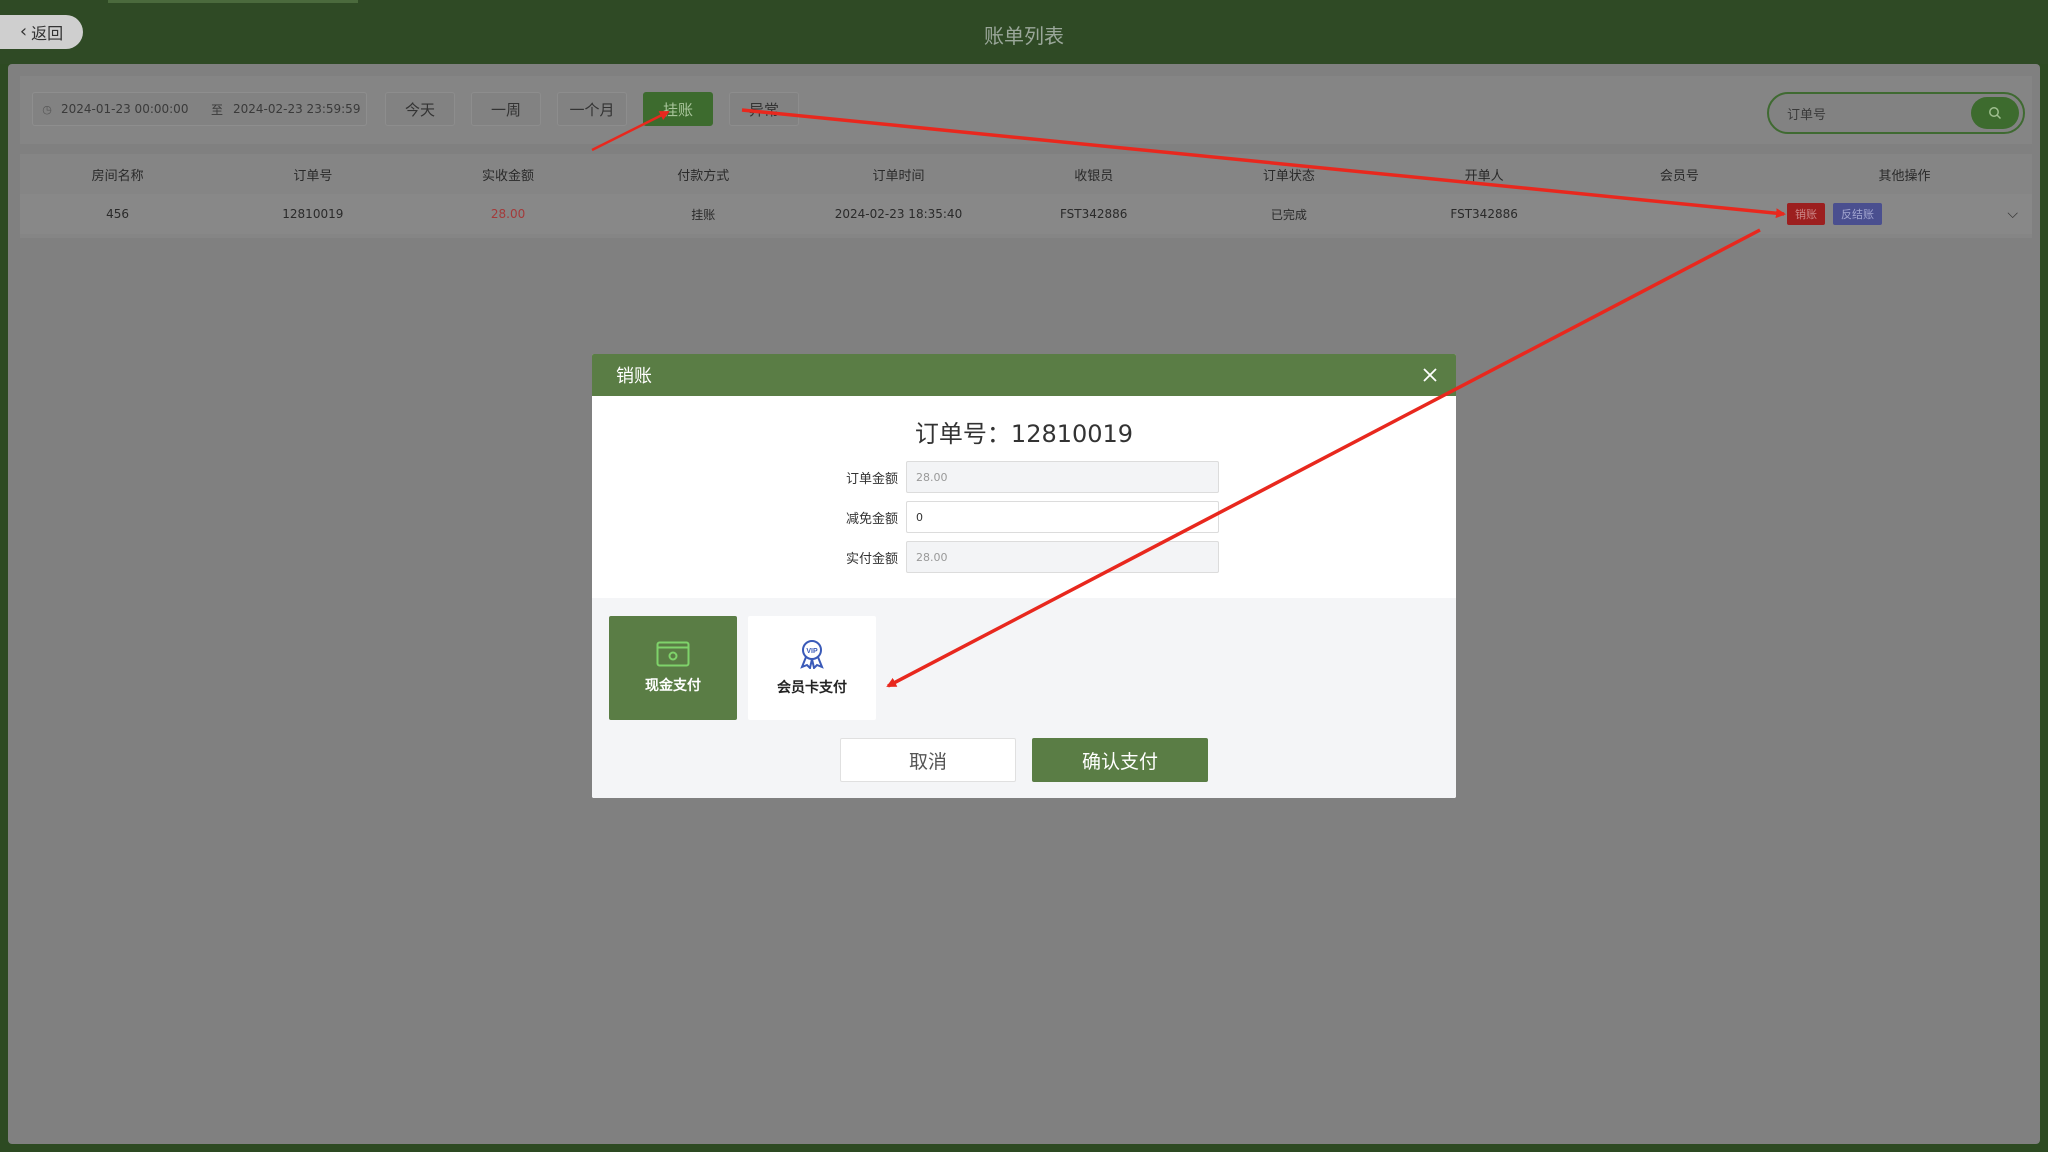 Image resolution: width=2048 pixels, height=1152 pixels. I want to click on search-box: 订单号, so click(1896, 113).